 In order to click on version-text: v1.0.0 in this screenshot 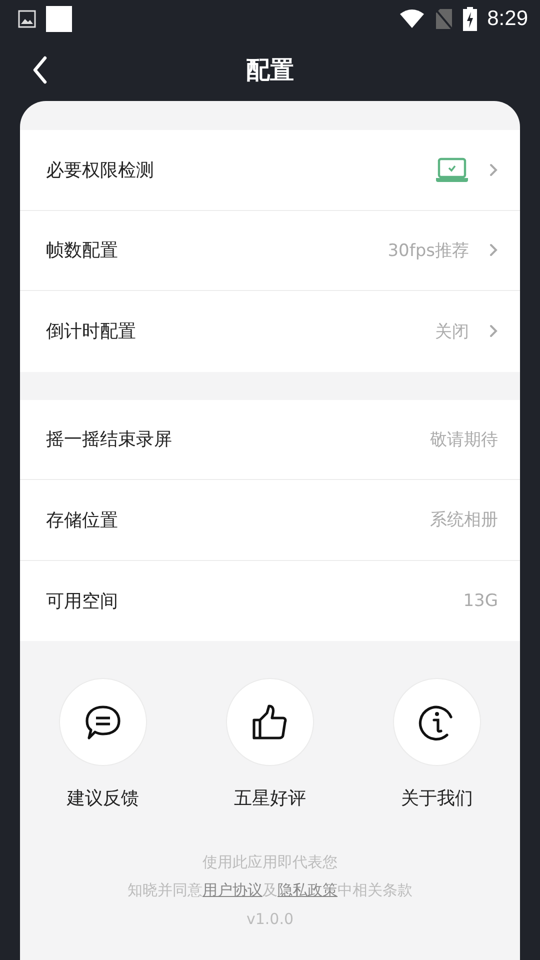, I will do `click(270, 919)`.